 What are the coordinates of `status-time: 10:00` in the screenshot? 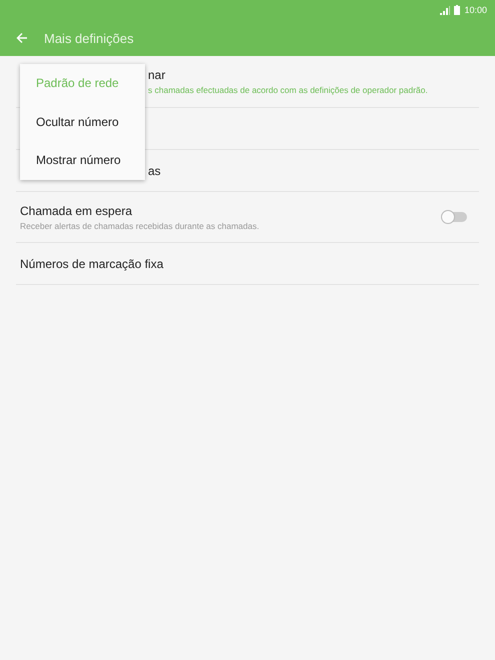 It's located at (475, 10).